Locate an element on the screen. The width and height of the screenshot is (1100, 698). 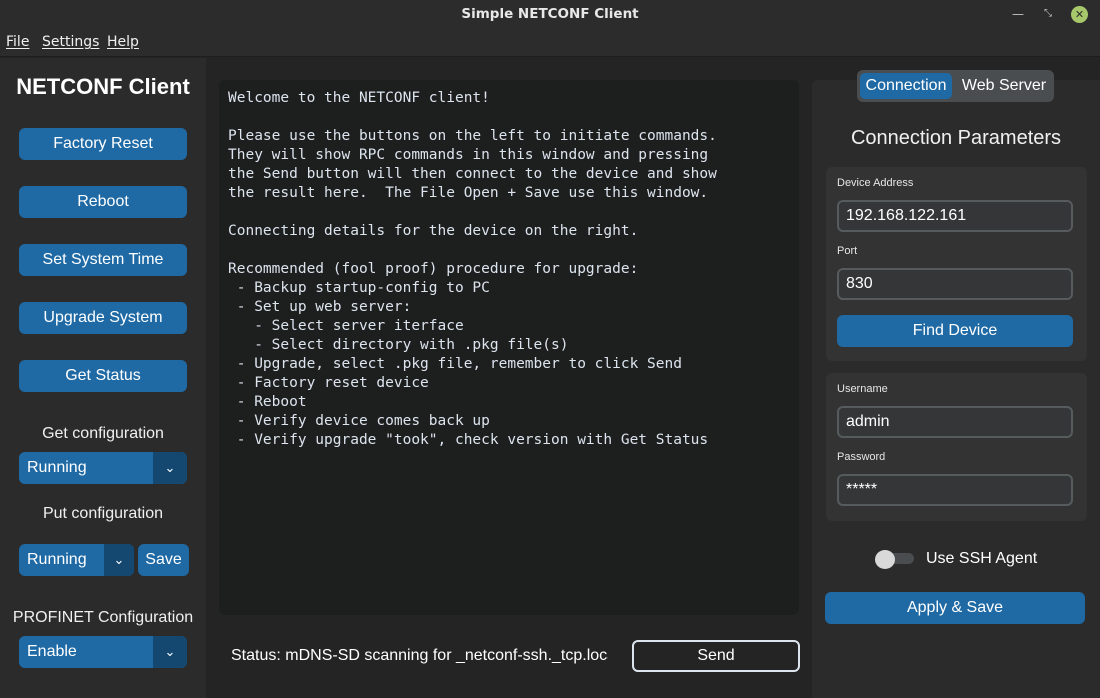
upgrade-system-button: Upgrade System is located at coordinates (103, 318).